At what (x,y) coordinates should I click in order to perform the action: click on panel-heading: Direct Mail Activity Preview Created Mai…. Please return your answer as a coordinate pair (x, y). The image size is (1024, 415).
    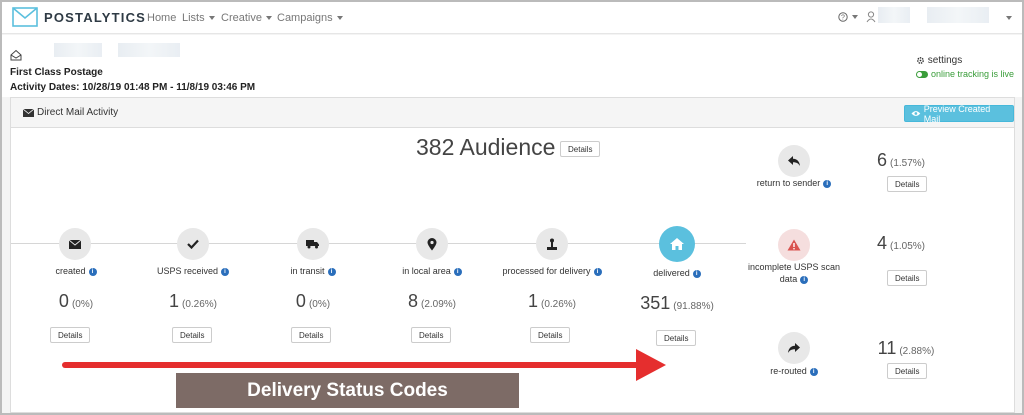
    Looking at the image, I should click on (512, 113).